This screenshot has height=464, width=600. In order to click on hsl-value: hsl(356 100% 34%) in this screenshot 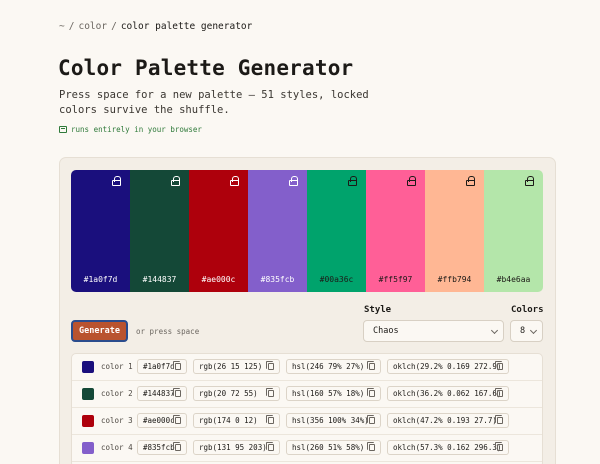, I will do `click(330, 420)`.